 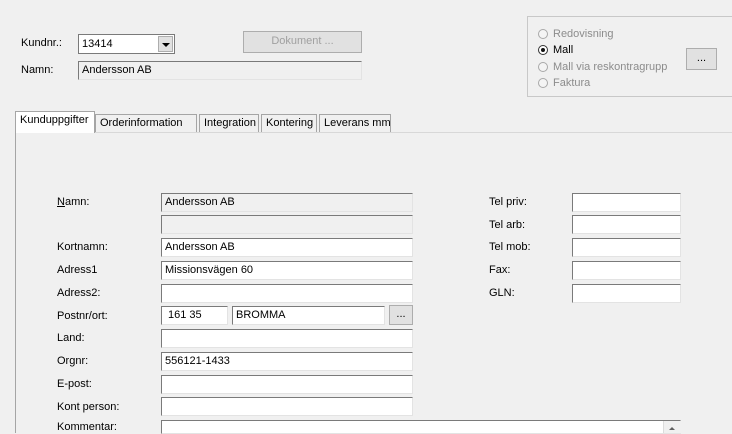 I want to click on scroll-up-icon, so click(x=672, y=428).